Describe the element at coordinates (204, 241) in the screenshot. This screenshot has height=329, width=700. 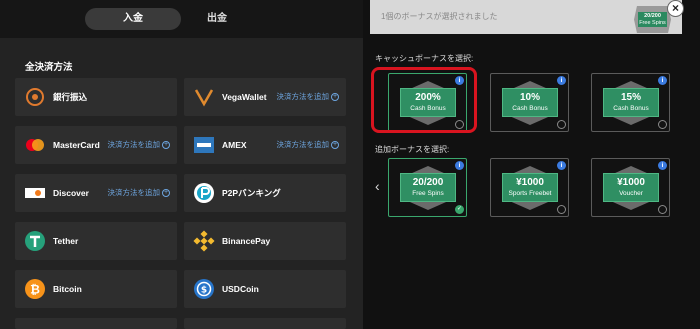
I see `binance-icon` at that location.